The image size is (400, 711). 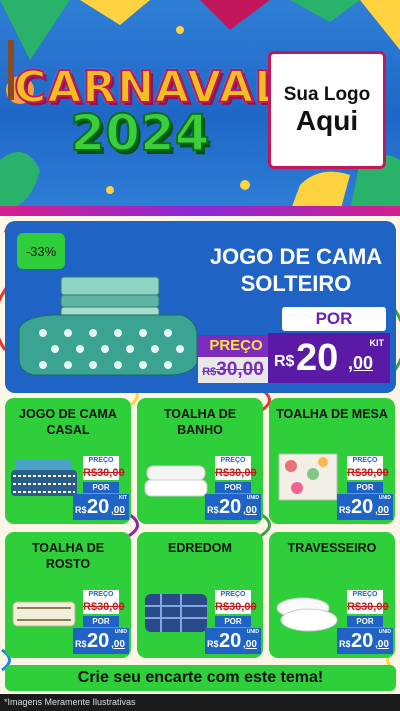 I want to click on cta-banner: Crie seu encarte com este tema!, so click(x=200, y=678).